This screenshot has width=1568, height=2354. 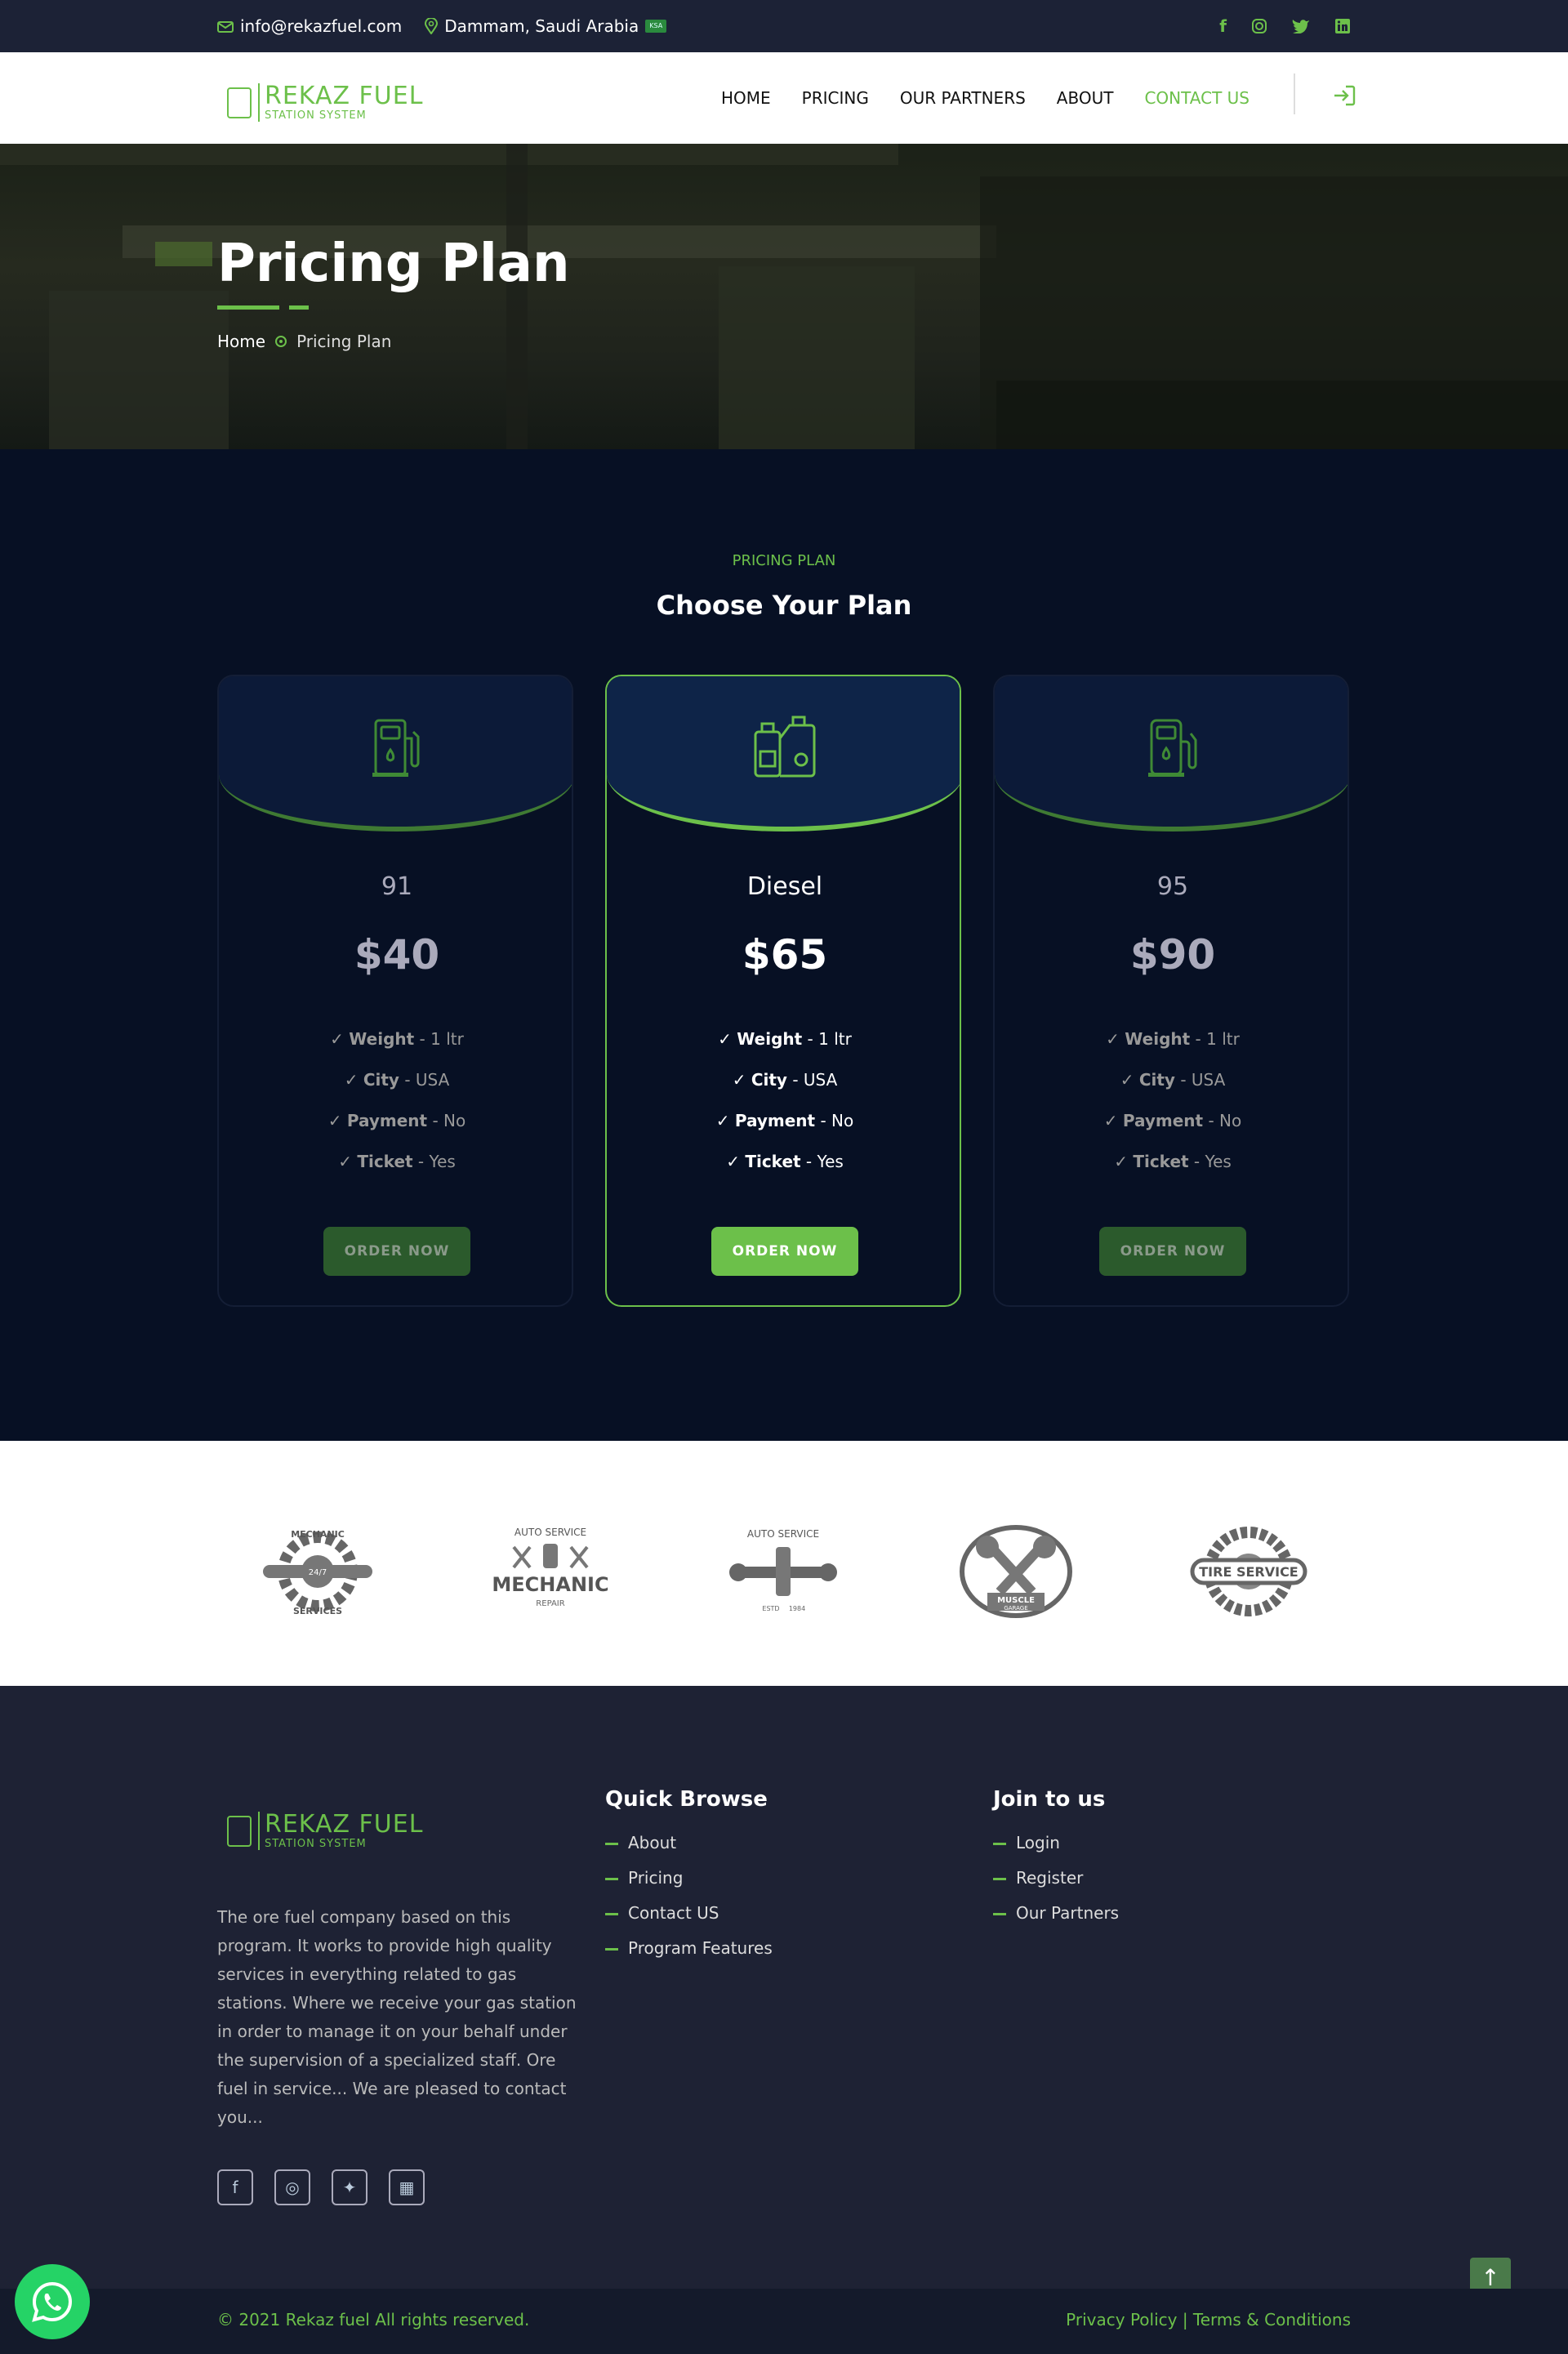 I want to click on breadcrumb-current: Pricing Plan, so click(x=344, y=342).